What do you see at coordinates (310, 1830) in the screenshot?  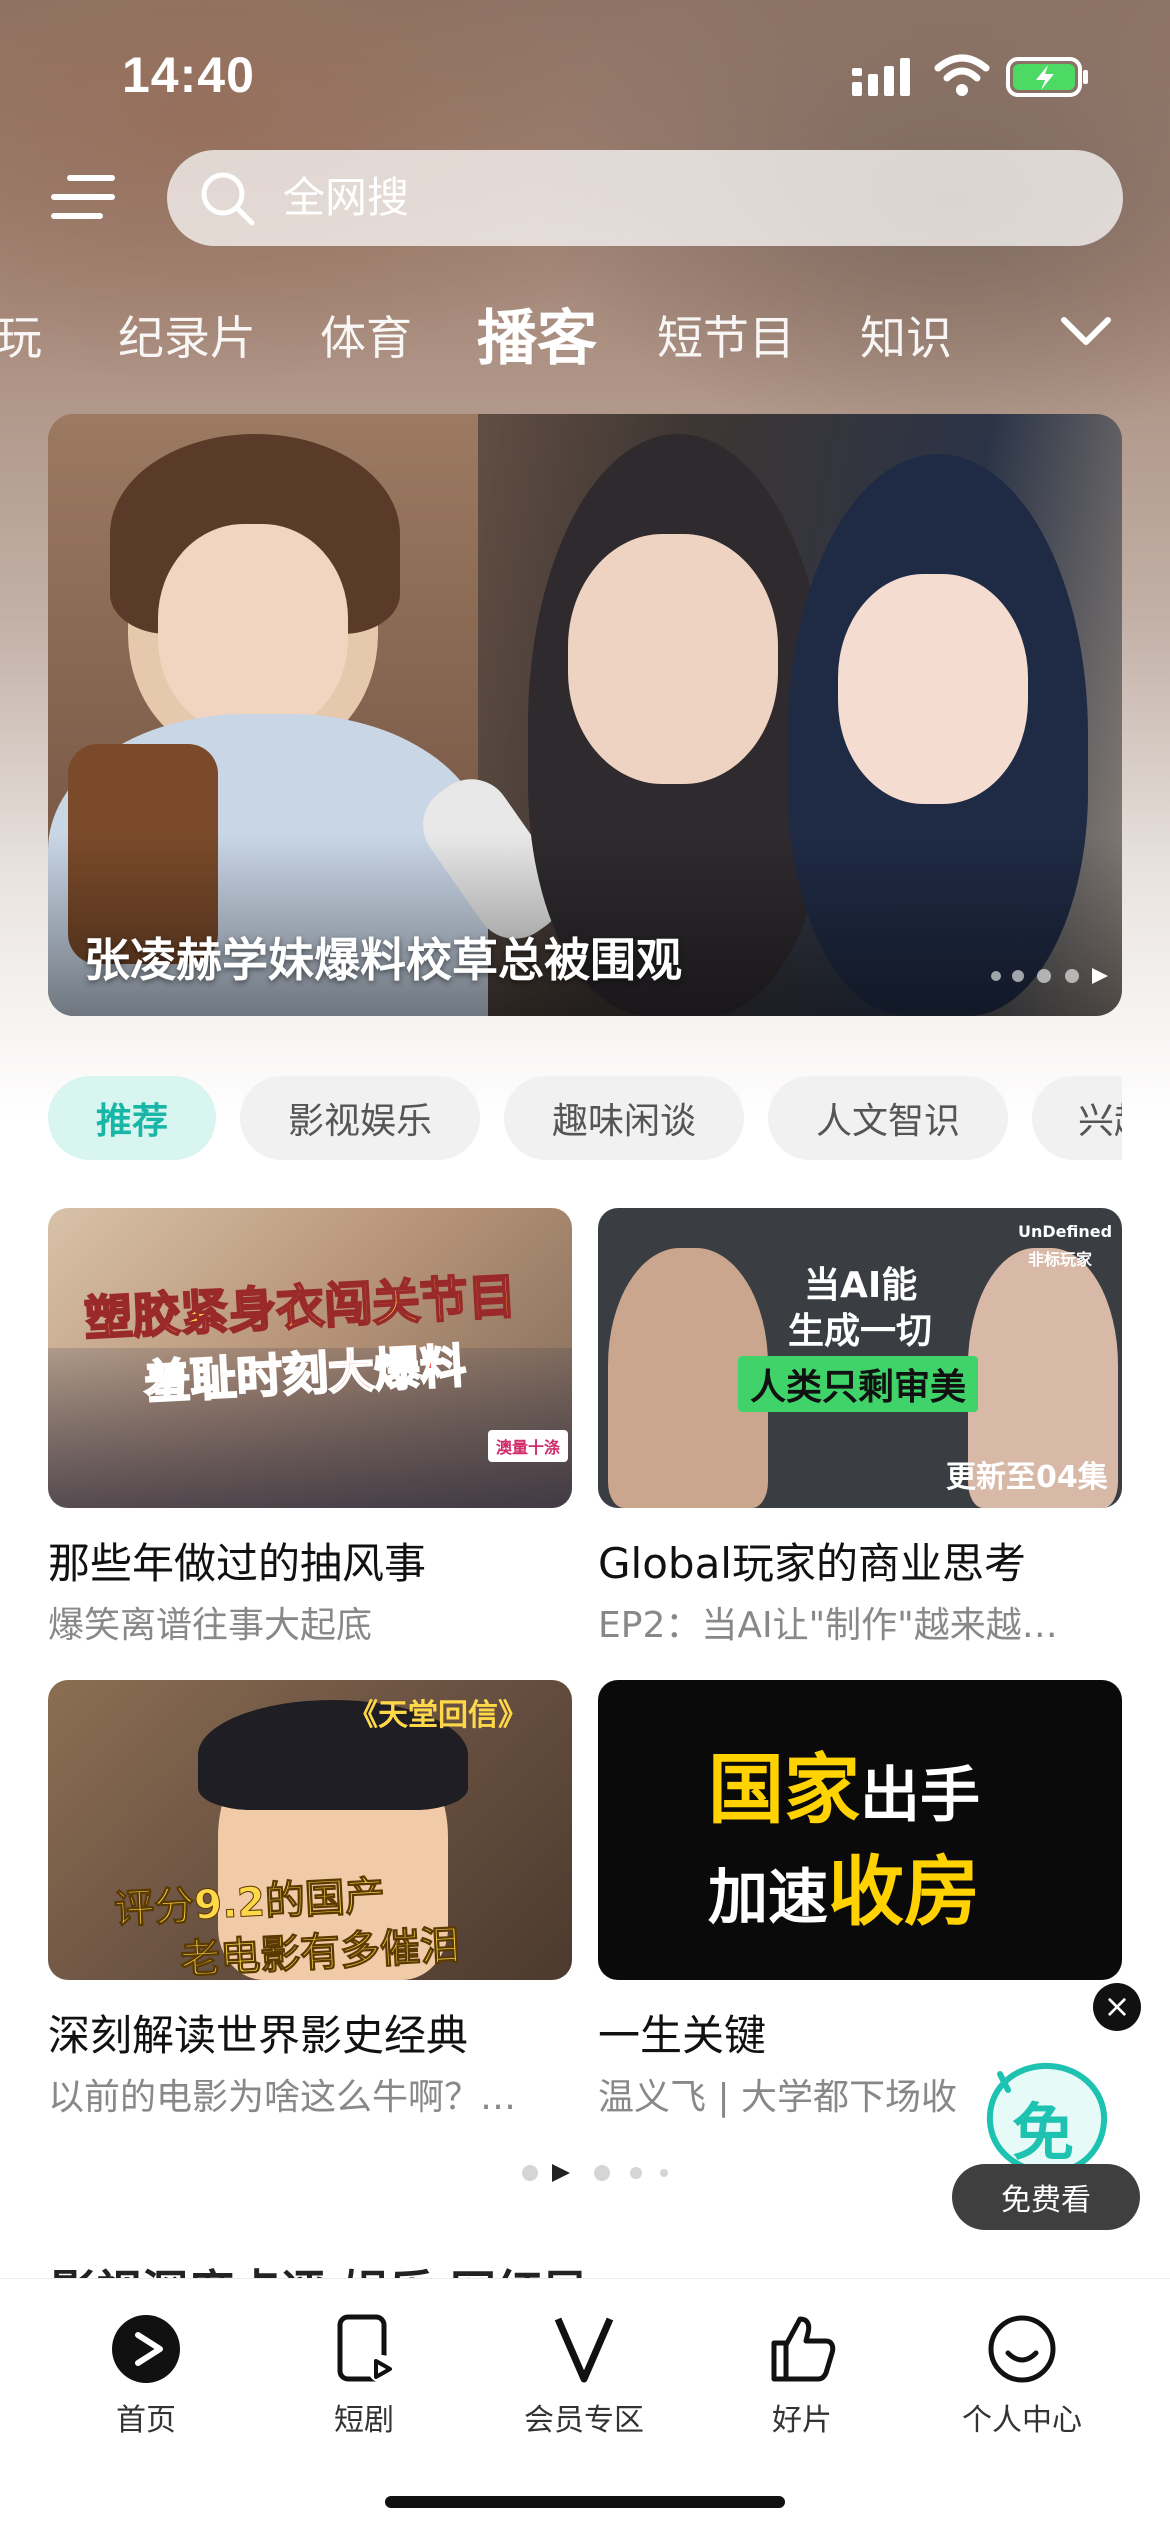 I see `card-thumbnail-3: 《天堂回信》 评分9.2的国产 老电影有多催泪` at bounding box center [310, 1830].